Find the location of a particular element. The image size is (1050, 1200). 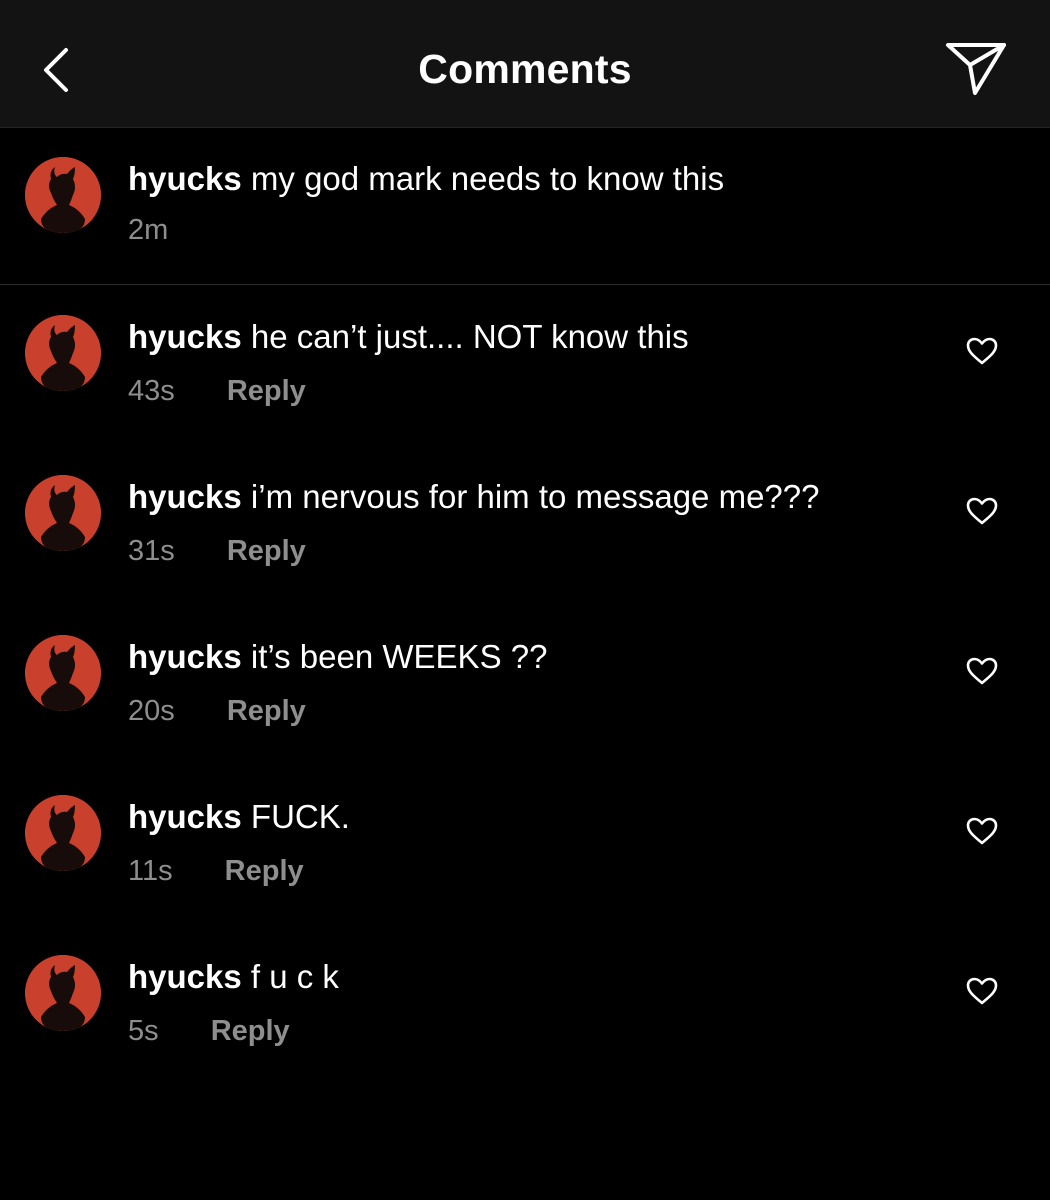

timestamp: 11s is located at coordinates (150, 871).